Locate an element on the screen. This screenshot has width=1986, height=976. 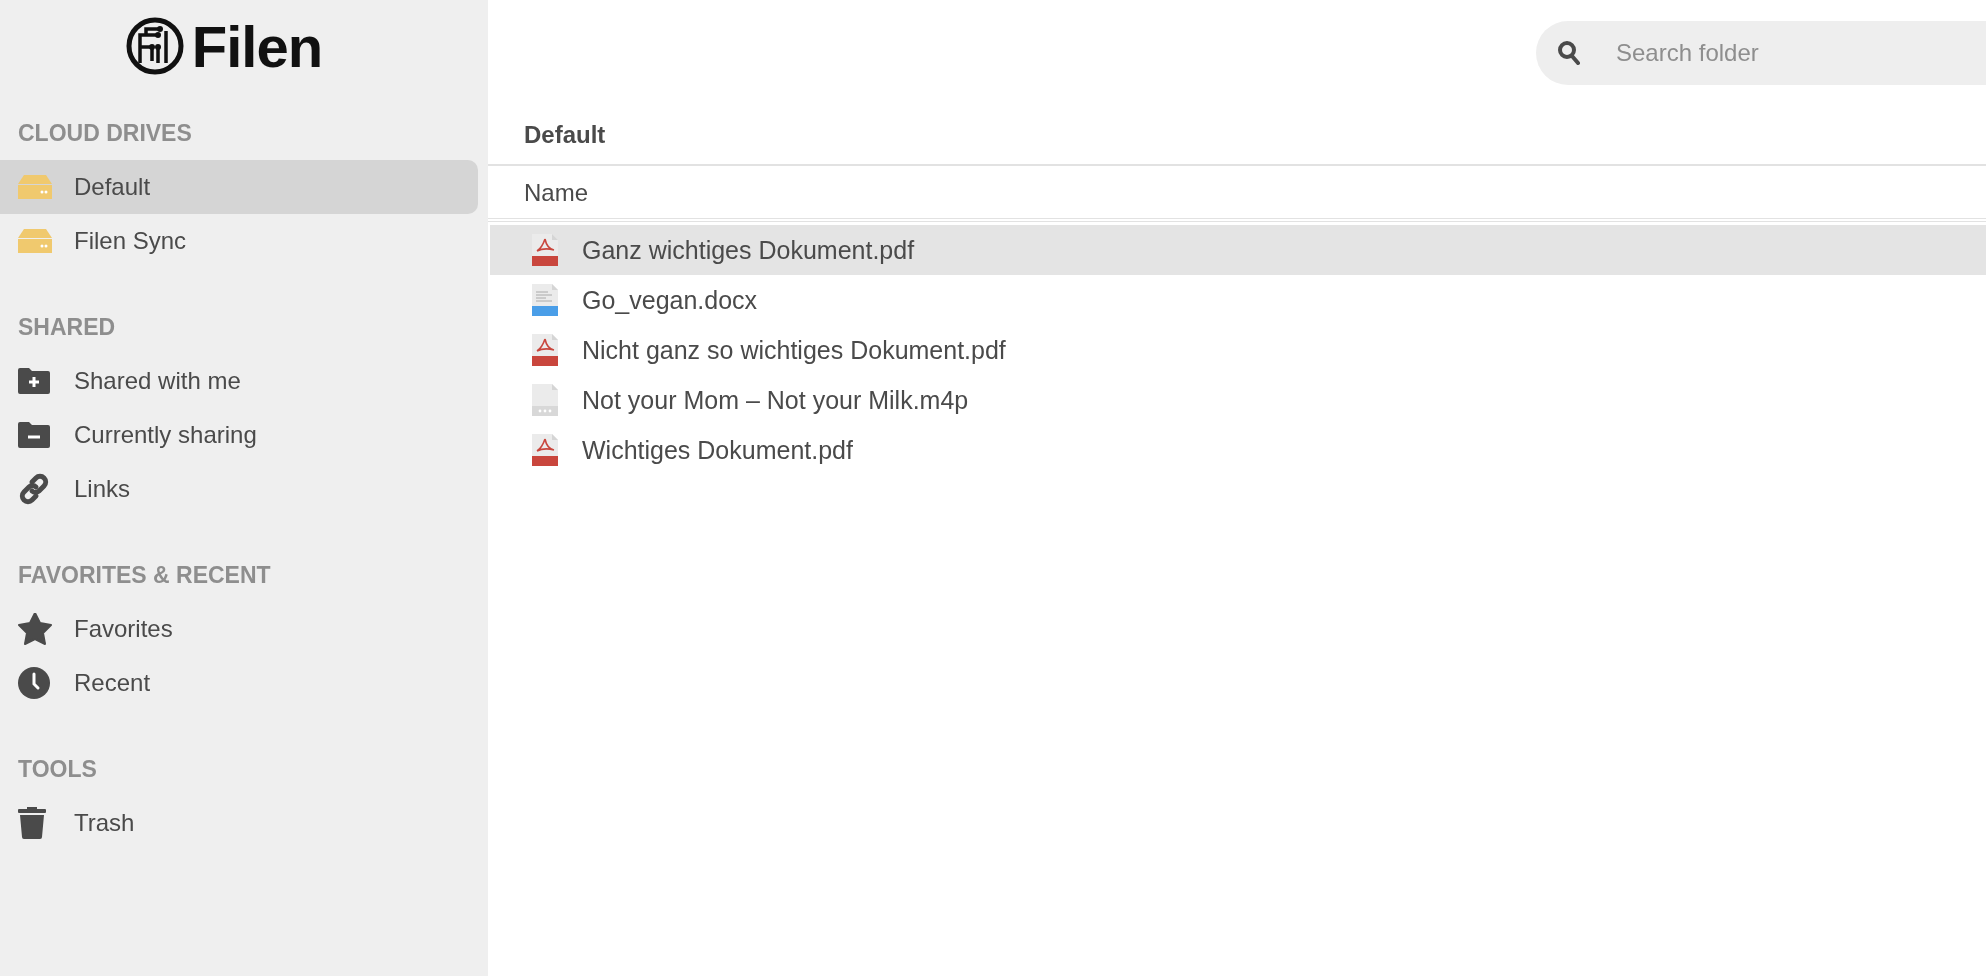
folder-minus-icon is located at coordinates (34, 435).